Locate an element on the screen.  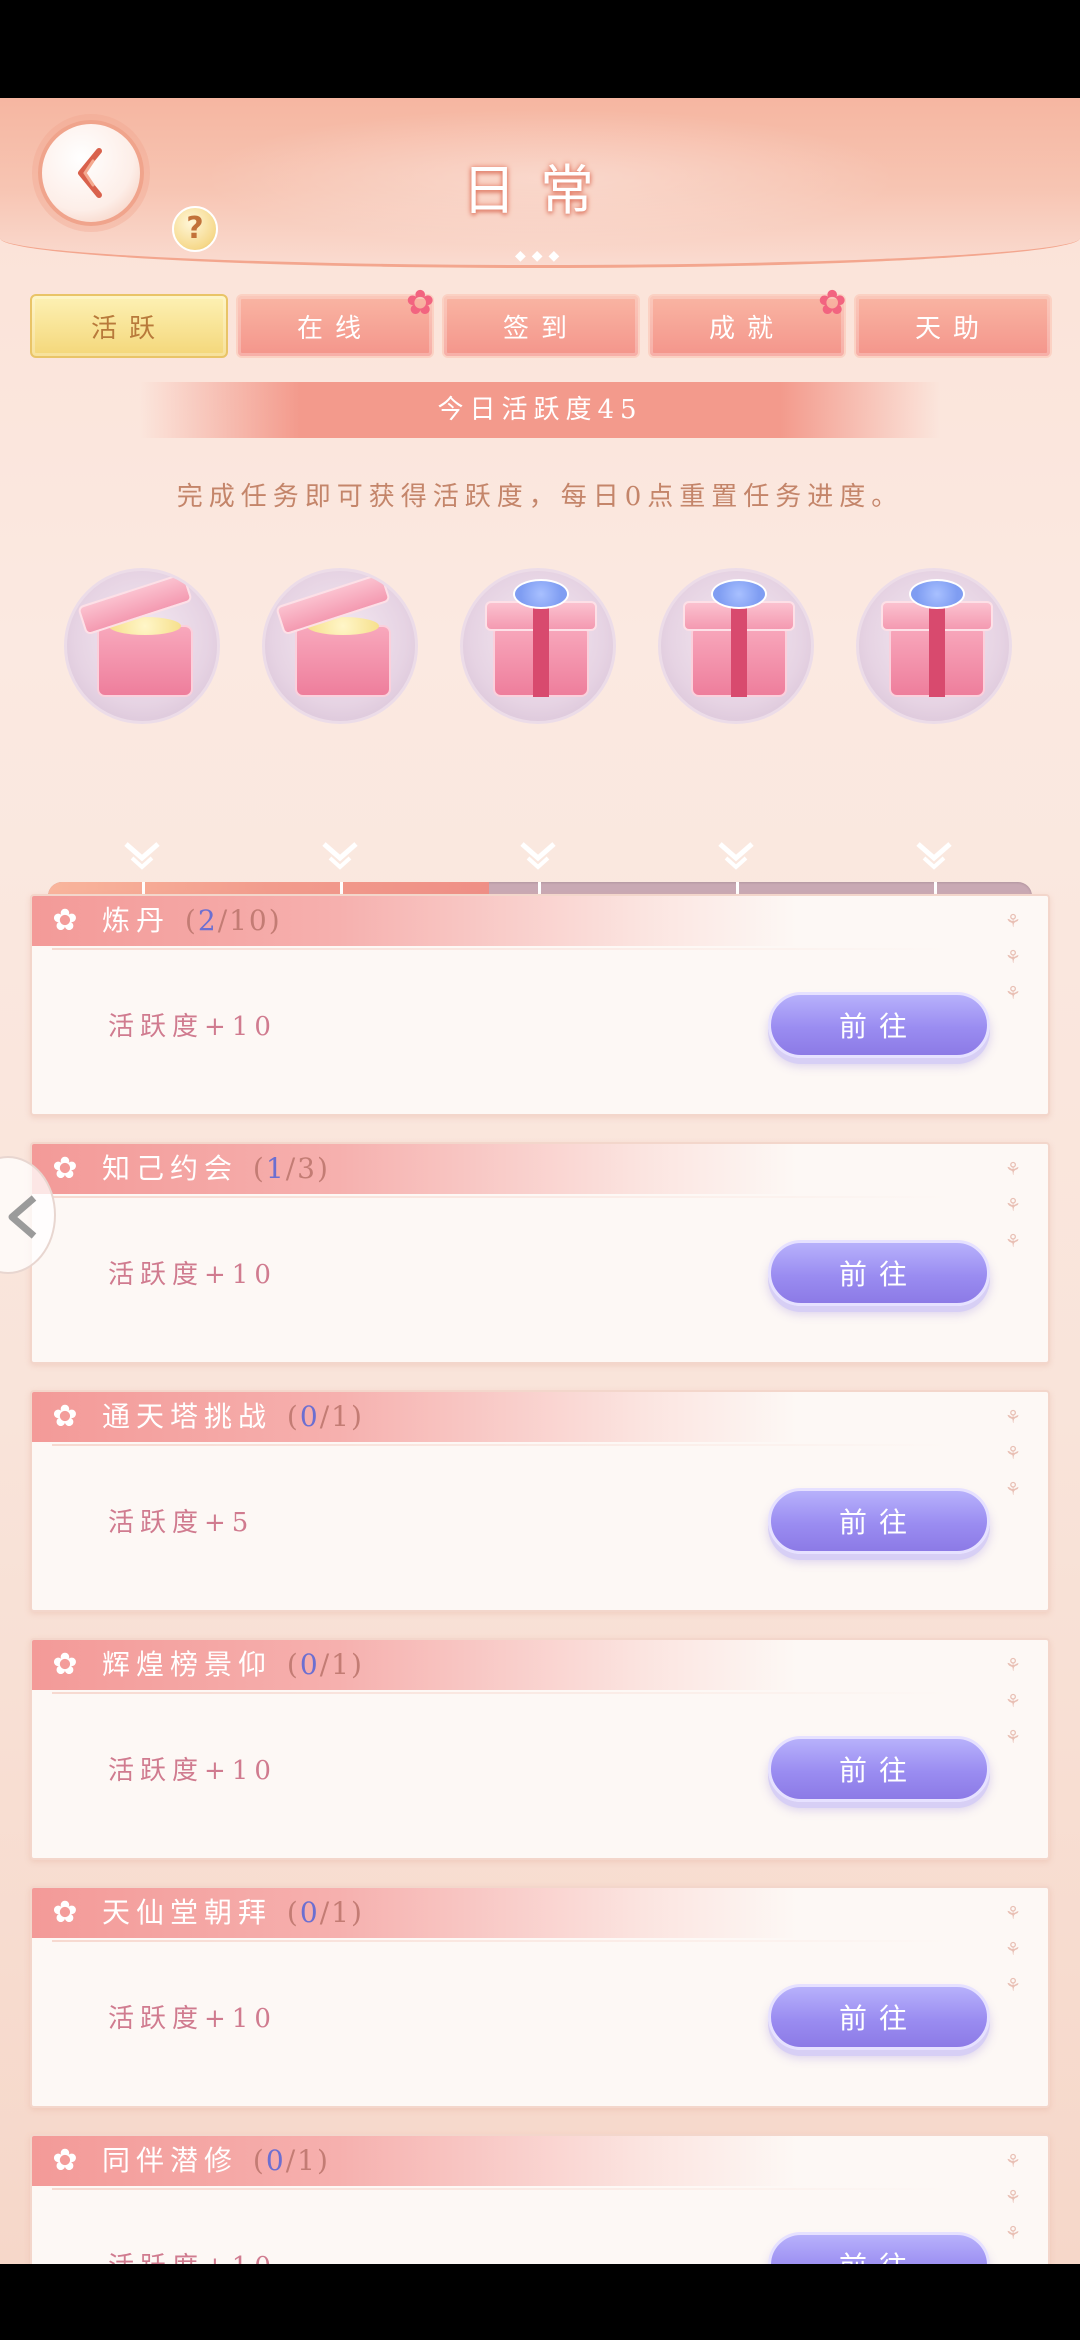
status-bar is located at coordinates (540, 49).